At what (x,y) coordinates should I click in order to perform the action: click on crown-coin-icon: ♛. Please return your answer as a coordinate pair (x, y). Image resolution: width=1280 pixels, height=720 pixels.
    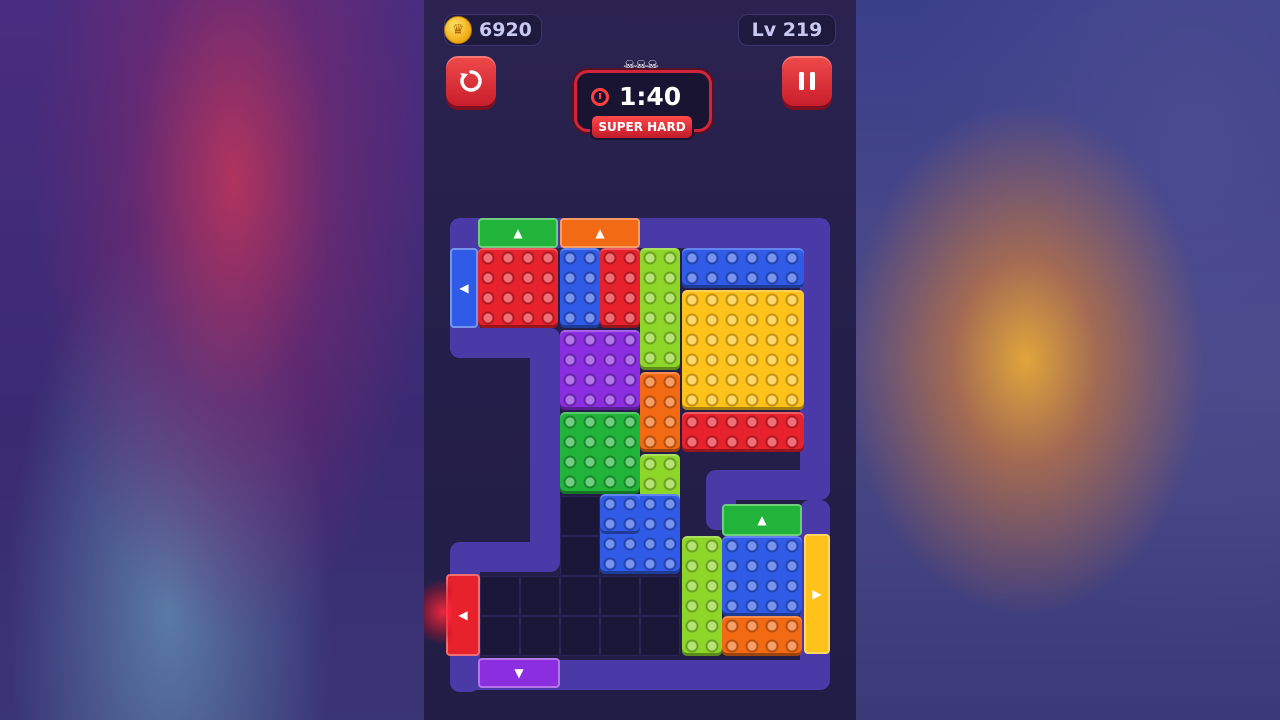
    Looking at the image, I should click on (458, 30).